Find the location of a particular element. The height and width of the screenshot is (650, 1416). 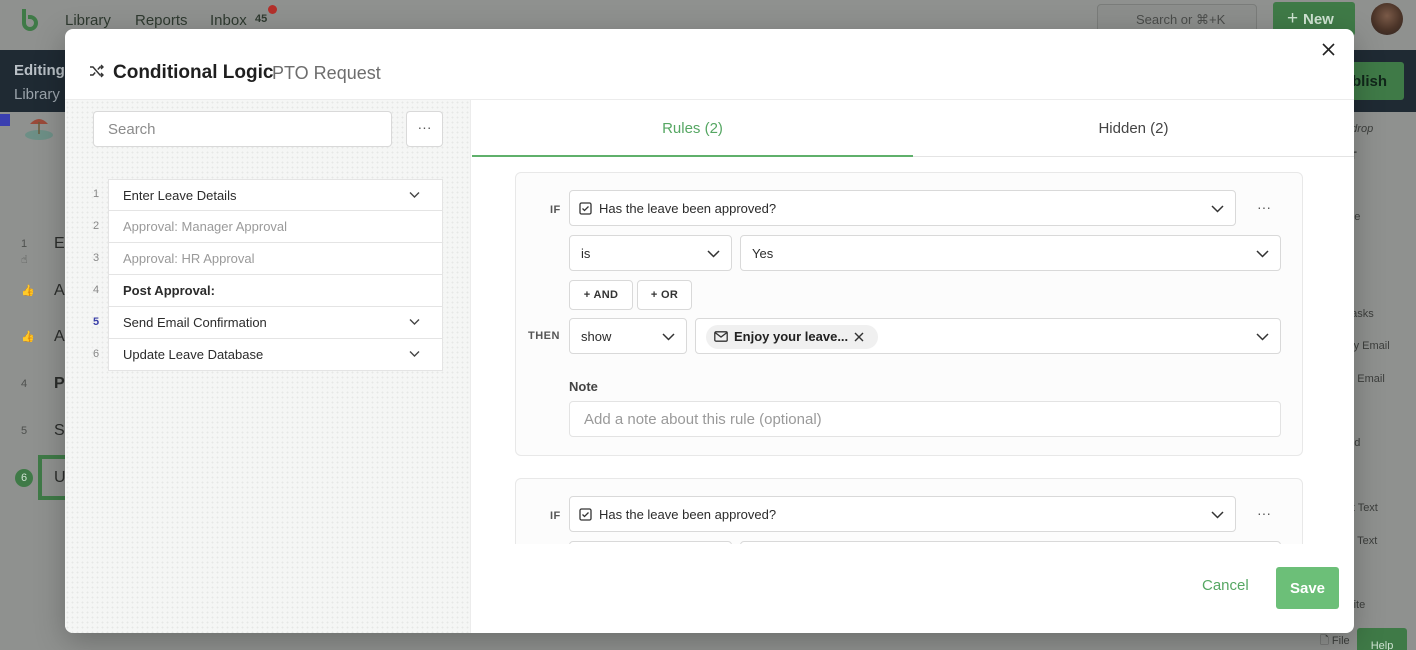

action-label: show is located at coordinates (596, 336).